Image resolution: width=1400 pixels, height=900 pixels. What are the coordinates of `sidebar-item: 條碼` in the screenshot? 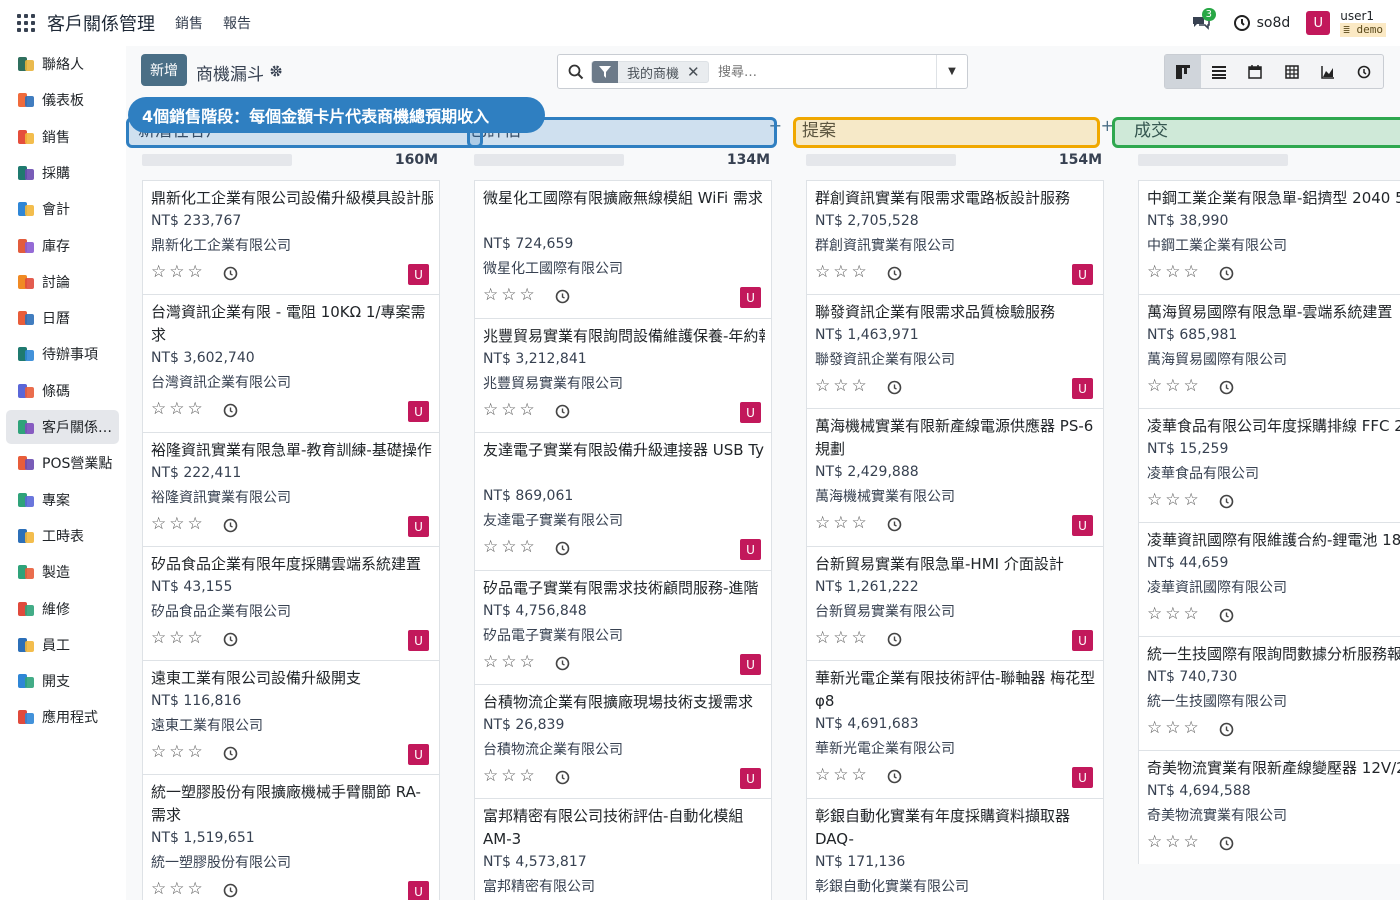 It's located at (62, 391).